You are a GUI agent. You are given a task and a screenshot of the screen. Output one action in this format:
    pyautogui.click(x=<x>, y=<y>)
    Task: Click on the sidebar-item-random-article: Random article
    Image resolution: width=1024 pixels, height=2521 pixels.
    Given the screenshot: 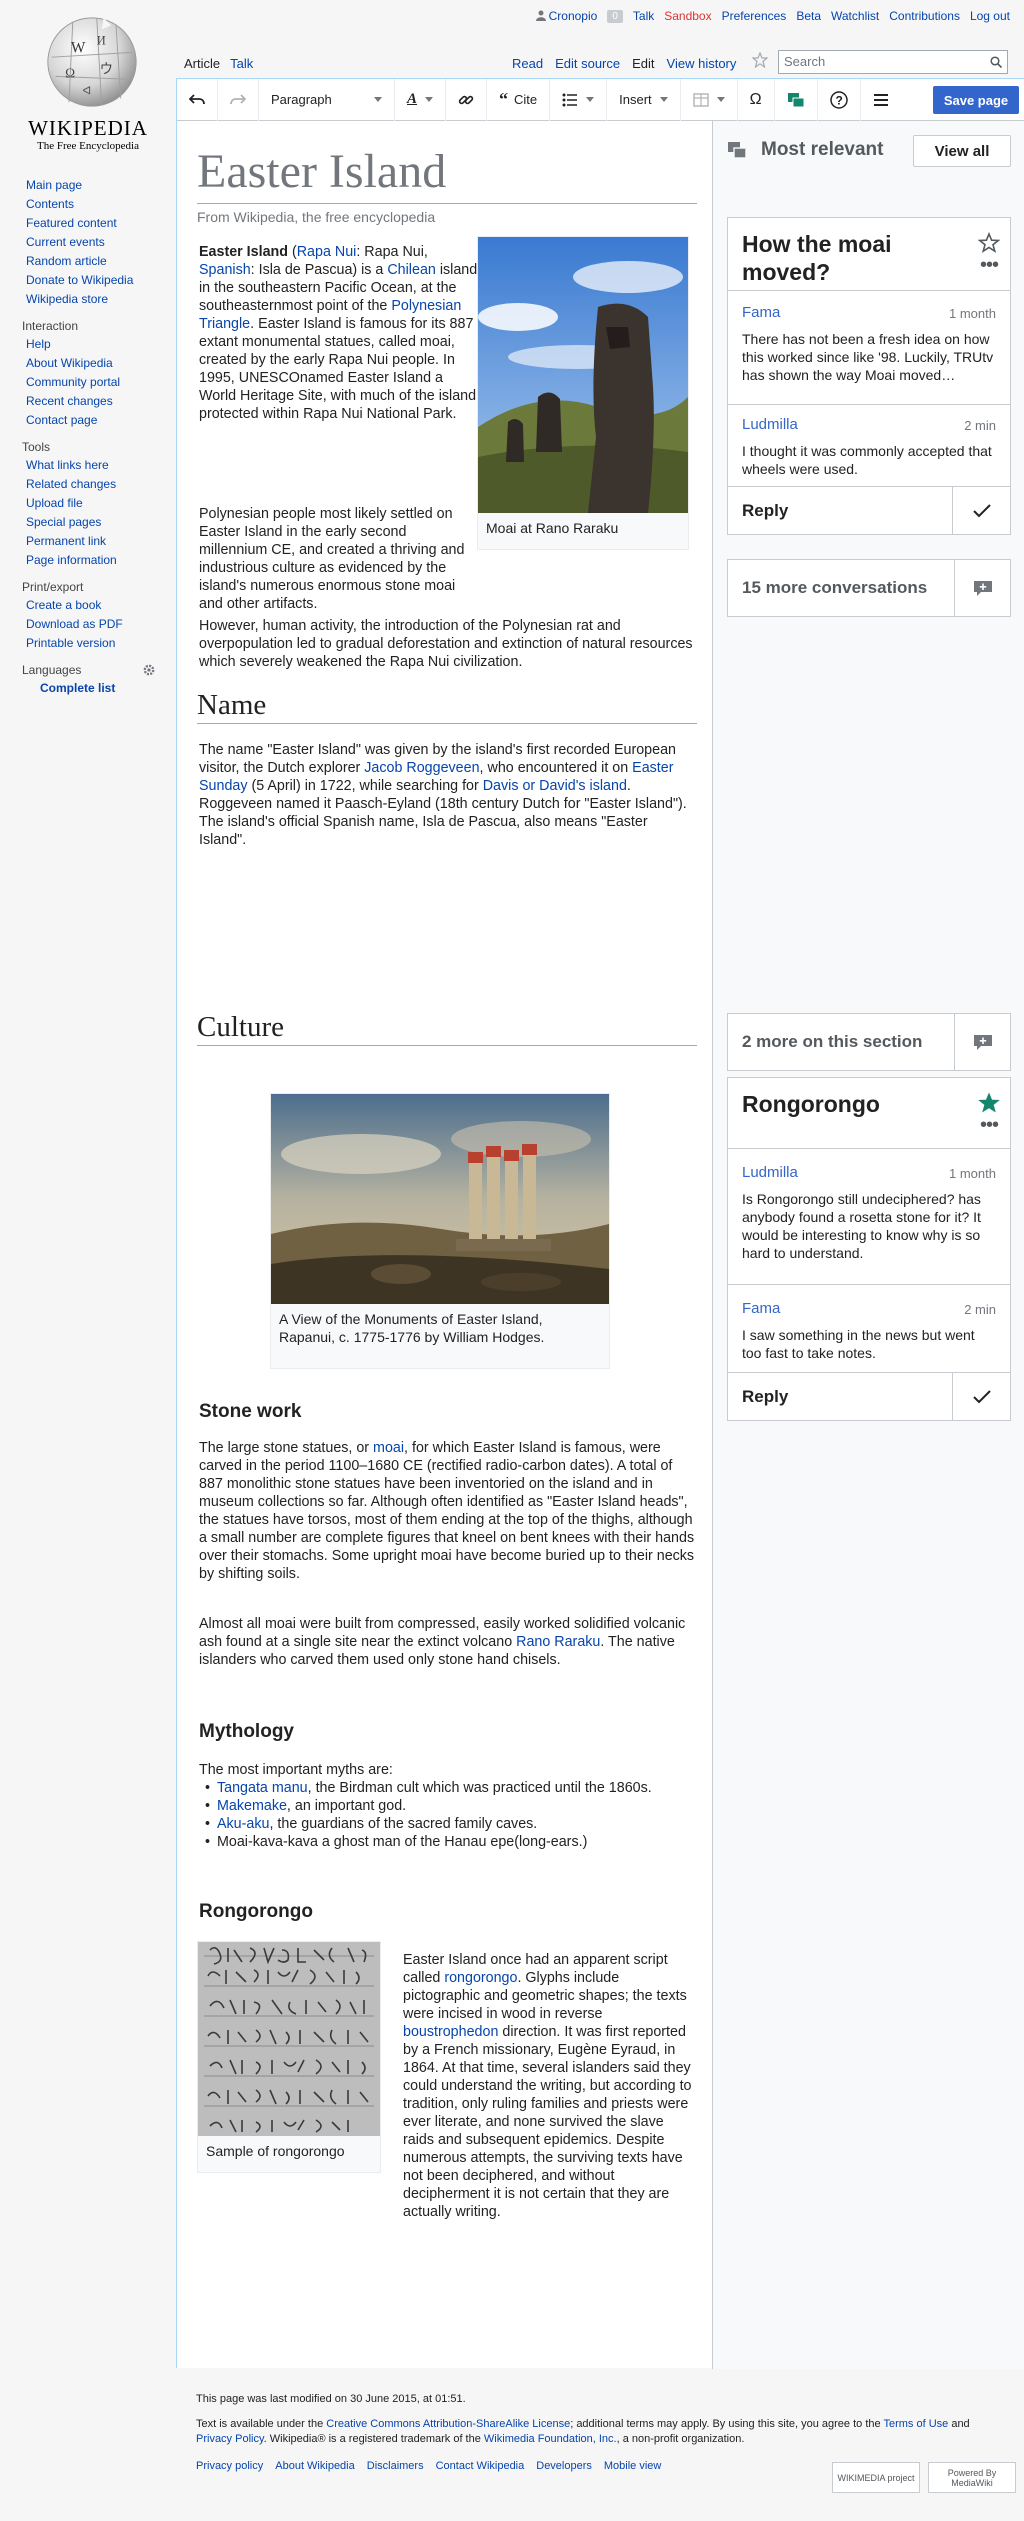 What is the action you would take?
    pyautogui.click(x=88, y=261)
    